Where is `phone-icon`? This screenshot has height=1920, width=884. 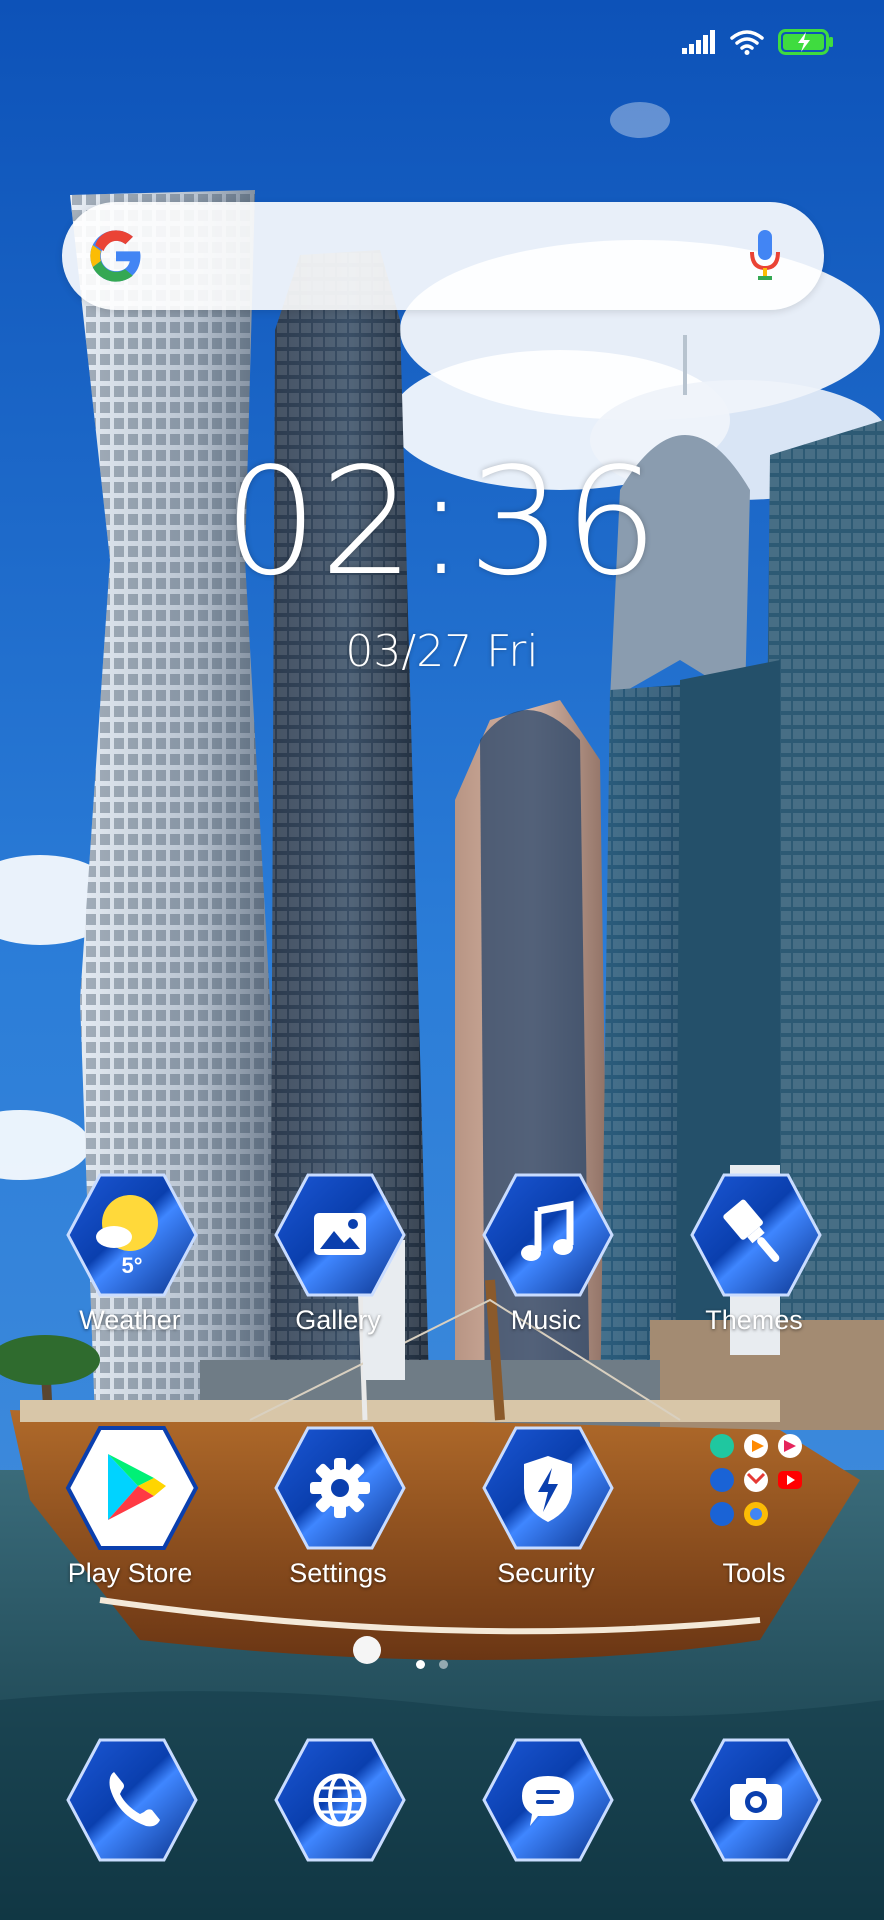
phone-icon is located at coordinates (134, 1799).